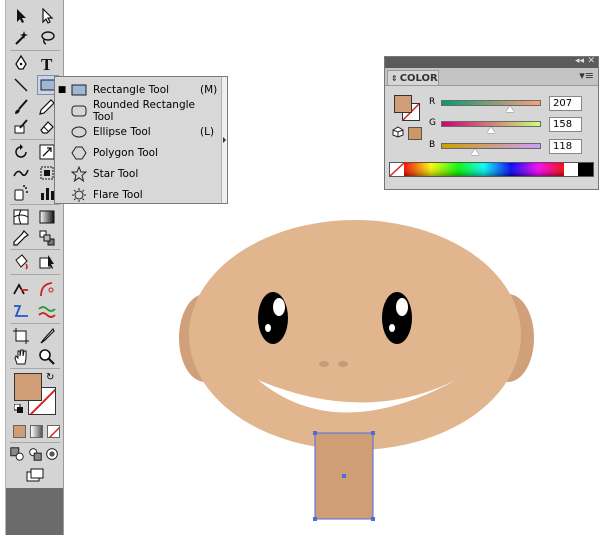 The height and width of the screenshot is (535, 600). I want to click on zoom-tool, so click(47, 357).